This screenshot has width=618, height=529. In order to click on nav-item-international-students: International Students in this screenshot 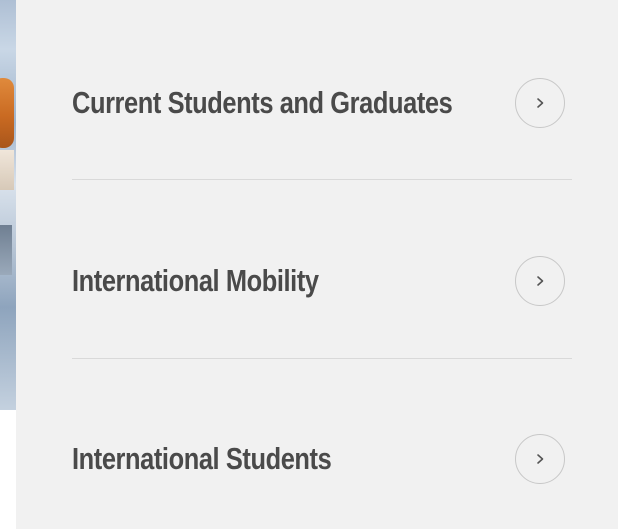, I will do `click(322, 459)`.